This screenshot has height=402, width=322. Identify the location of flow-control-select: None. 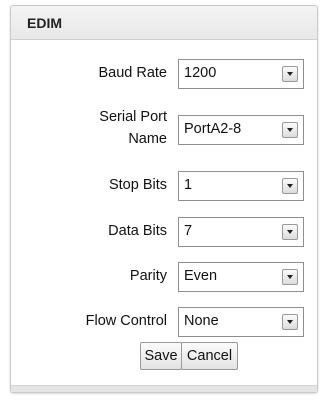
(241, 322).